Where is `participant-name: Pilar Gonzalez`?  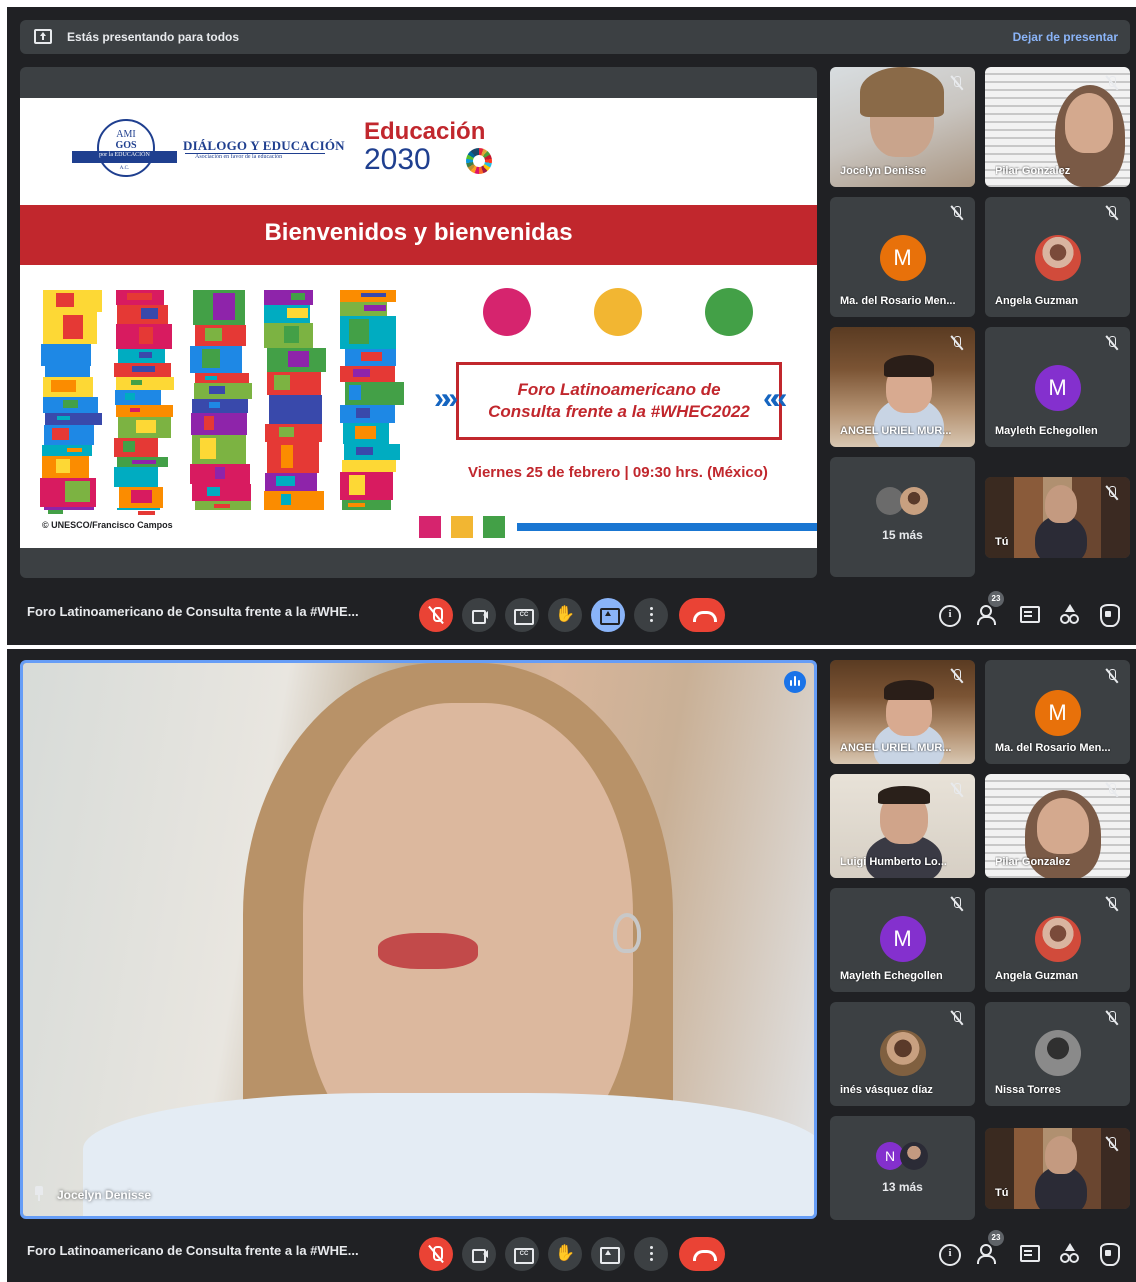 participant-name: Pilar Gonzalez is located at coordinates (1033, 171).